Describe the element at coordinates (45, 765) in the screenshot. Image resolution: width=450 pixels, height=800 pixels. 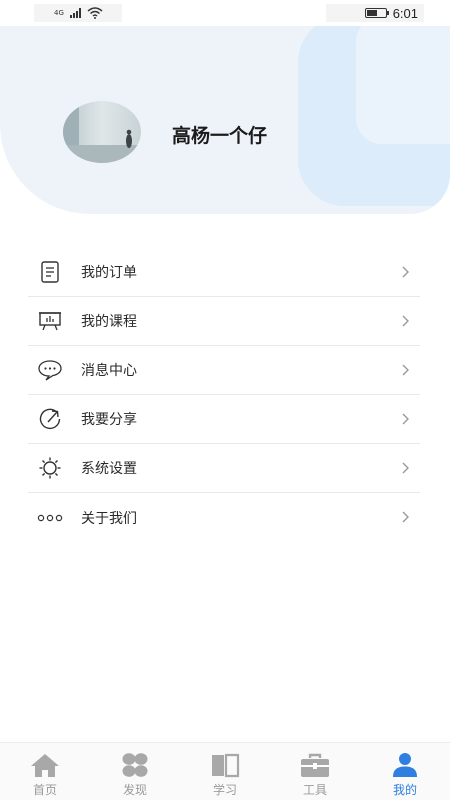
I see `home-icon` at that location.